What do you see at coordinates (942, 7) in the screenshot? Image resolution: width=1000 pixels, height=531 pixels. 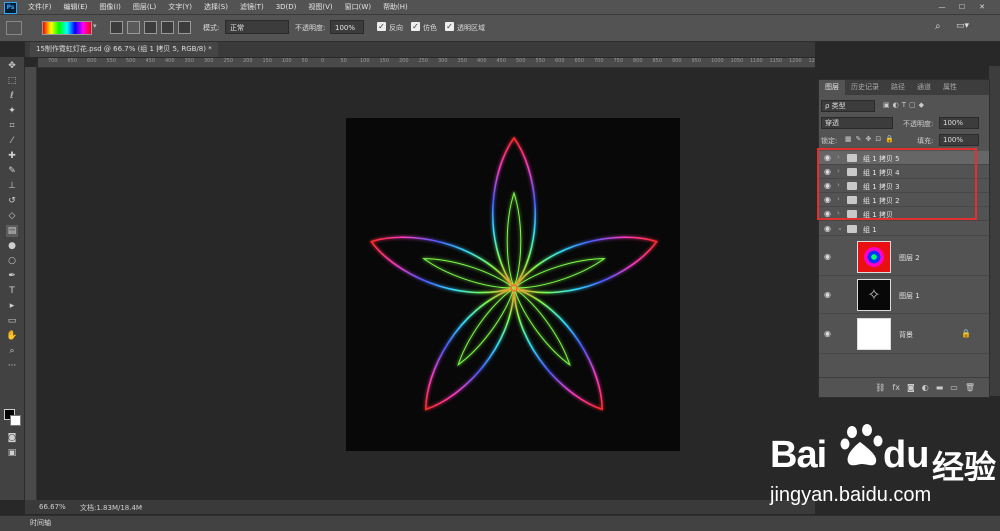 I see `minimize-button: —` at bounding box center [942, 7].